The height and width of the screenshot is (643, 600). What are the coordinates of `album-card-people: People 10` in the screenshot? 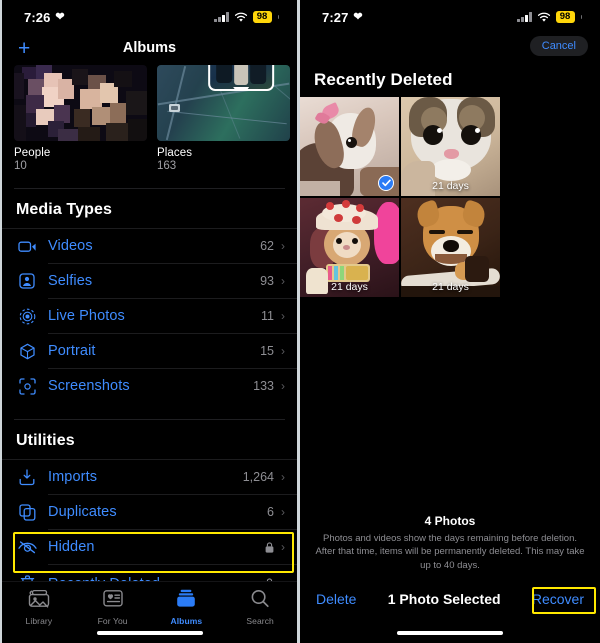 It's located at (80, 118).